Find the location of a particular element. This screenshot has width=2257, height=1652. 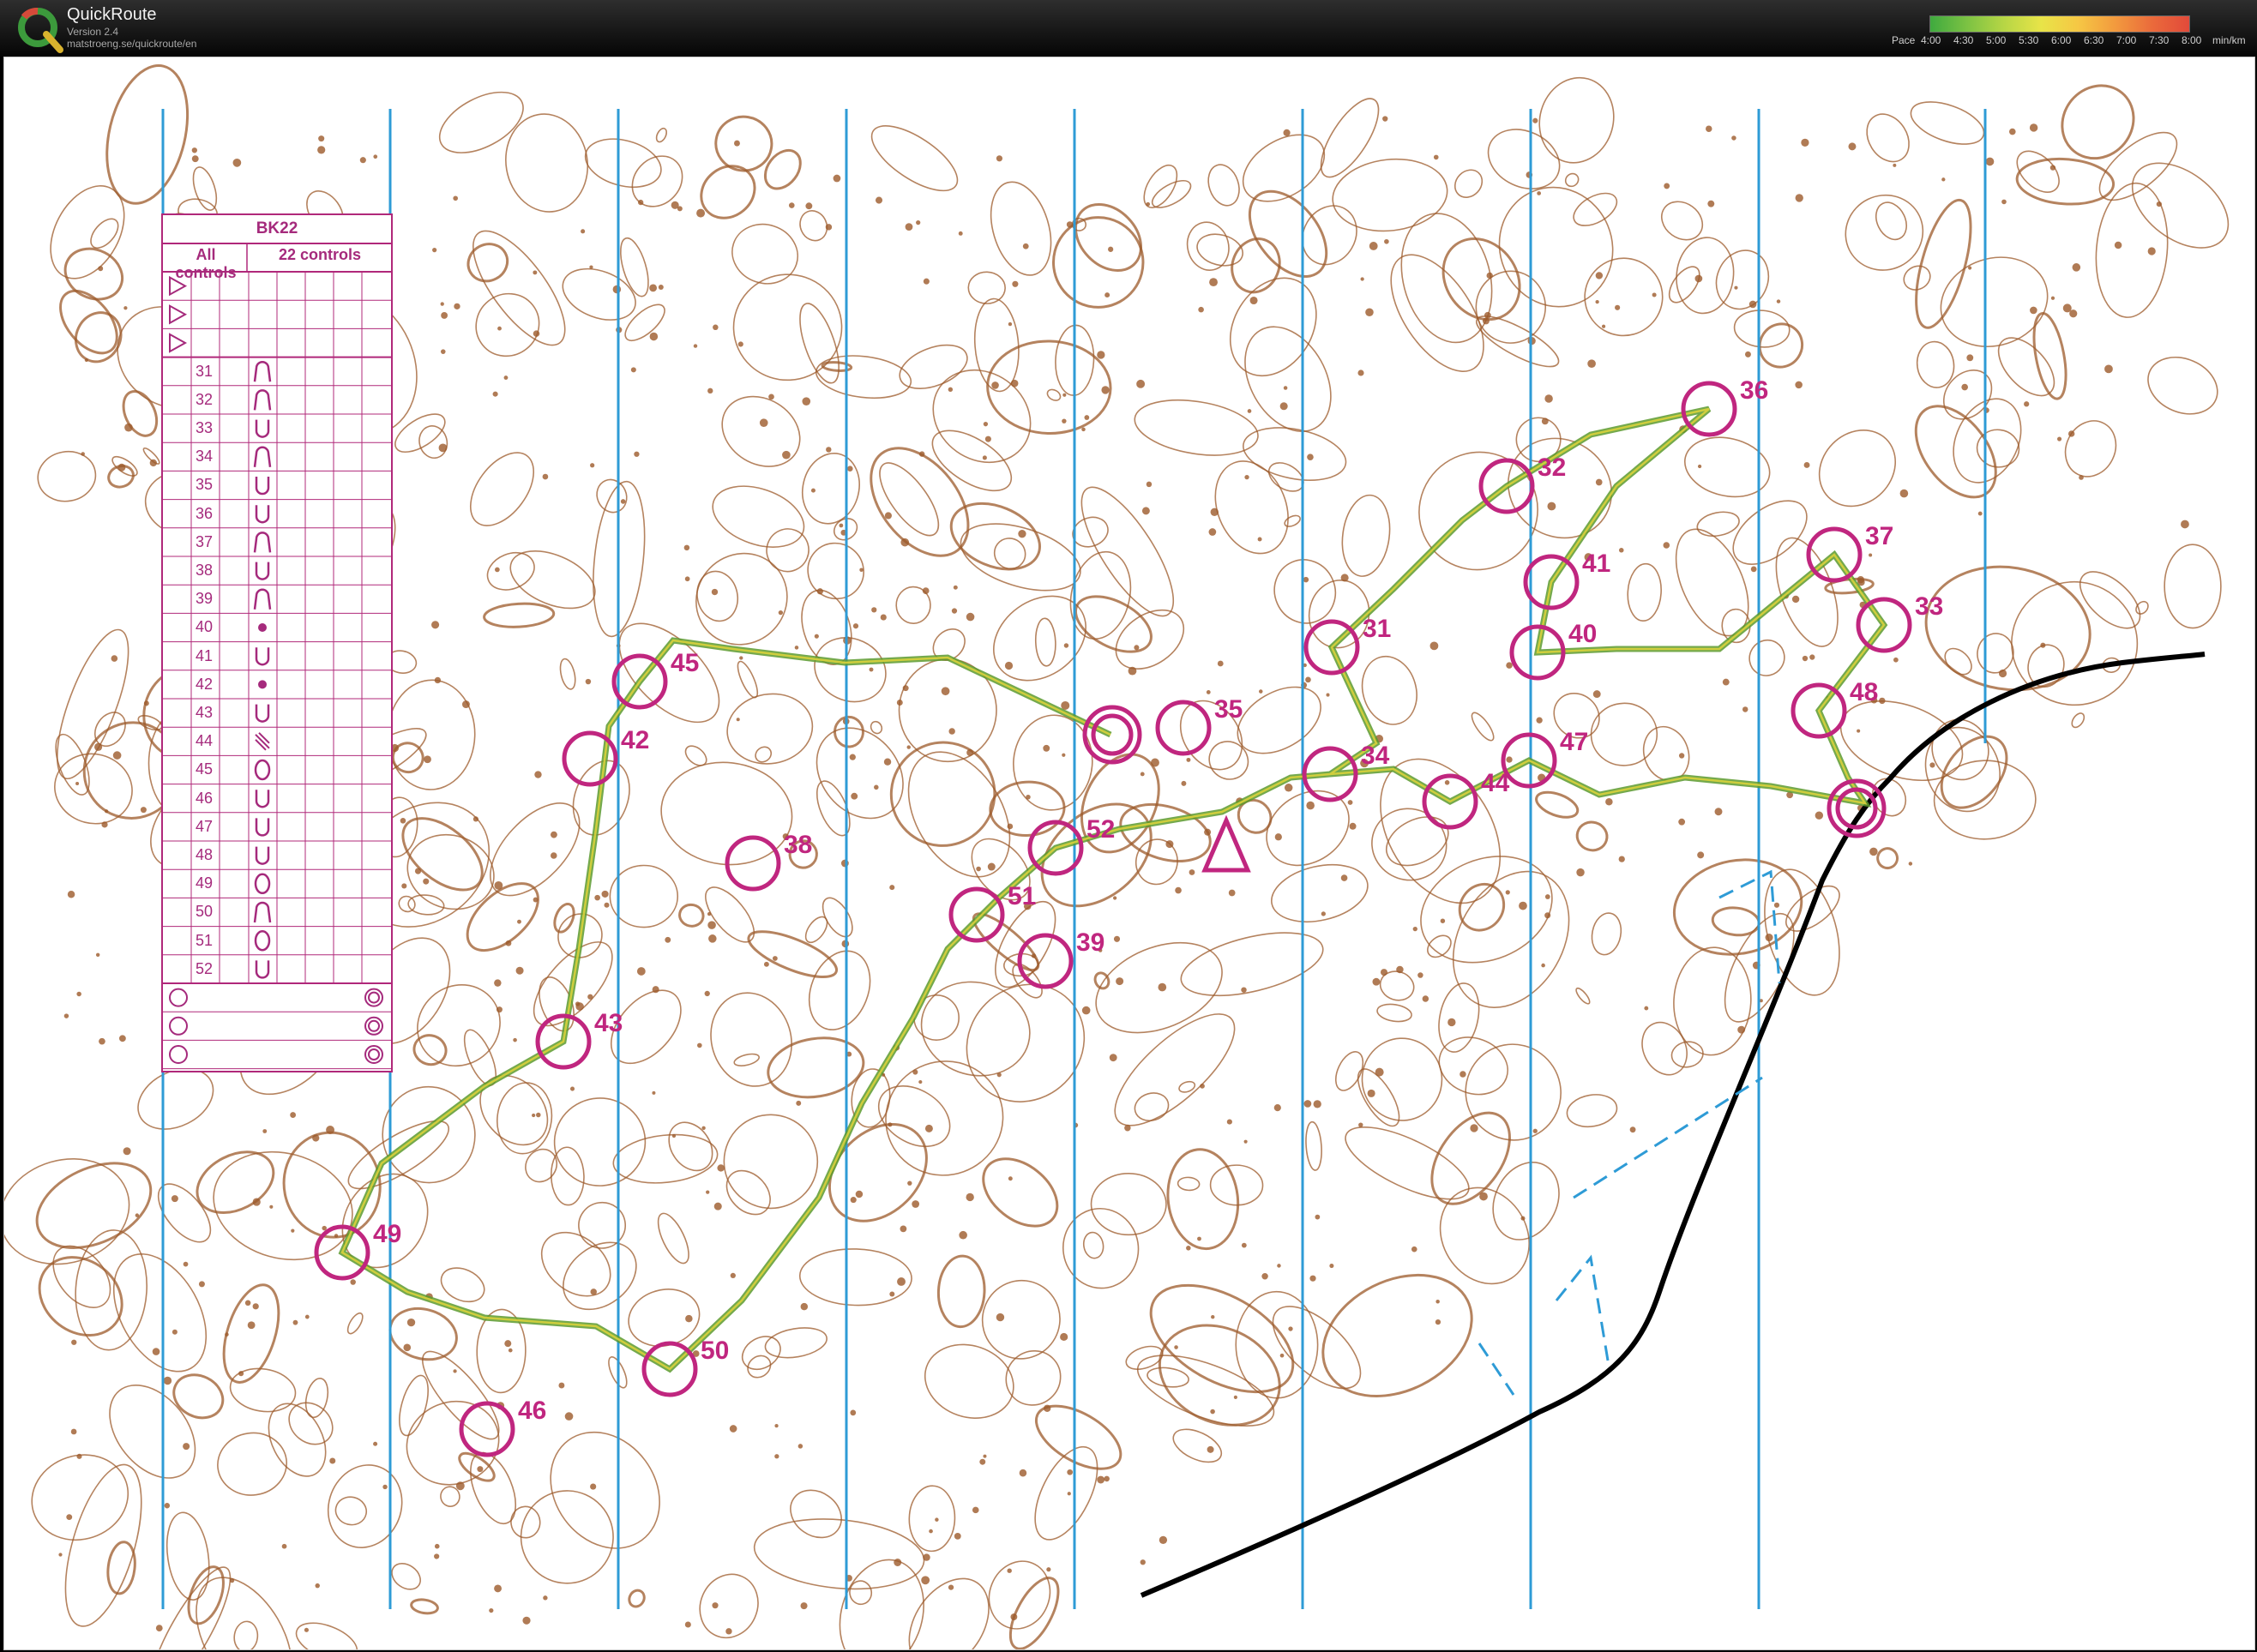

pace-label-6: 6:30 is located at coordinates (2094, 40).